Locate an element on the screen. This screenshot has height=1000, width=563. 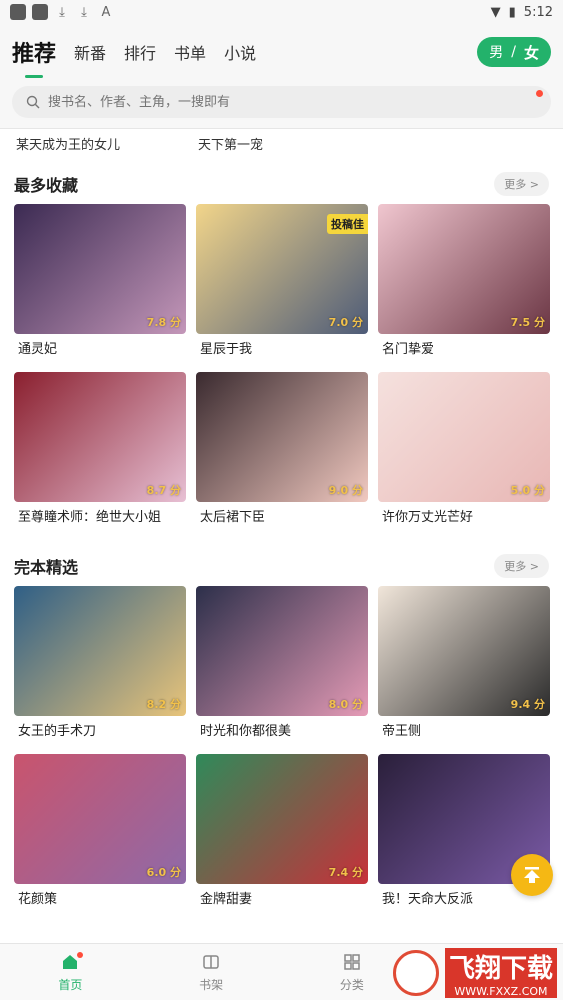
grid-icon is located at coordinates (352, 962).